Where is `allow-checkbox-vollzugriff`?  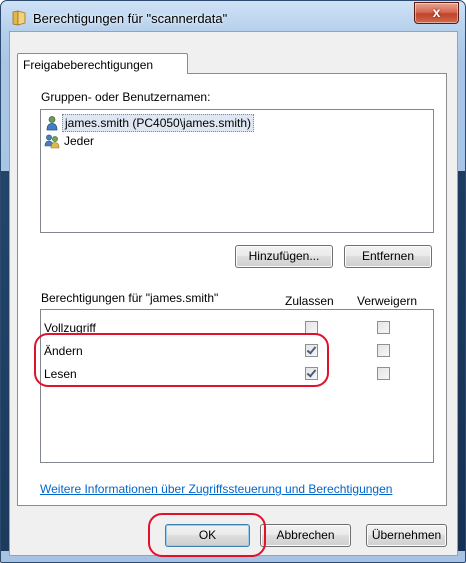 allow-checkbox-vollzugriff is located at coordinates (311, 327).